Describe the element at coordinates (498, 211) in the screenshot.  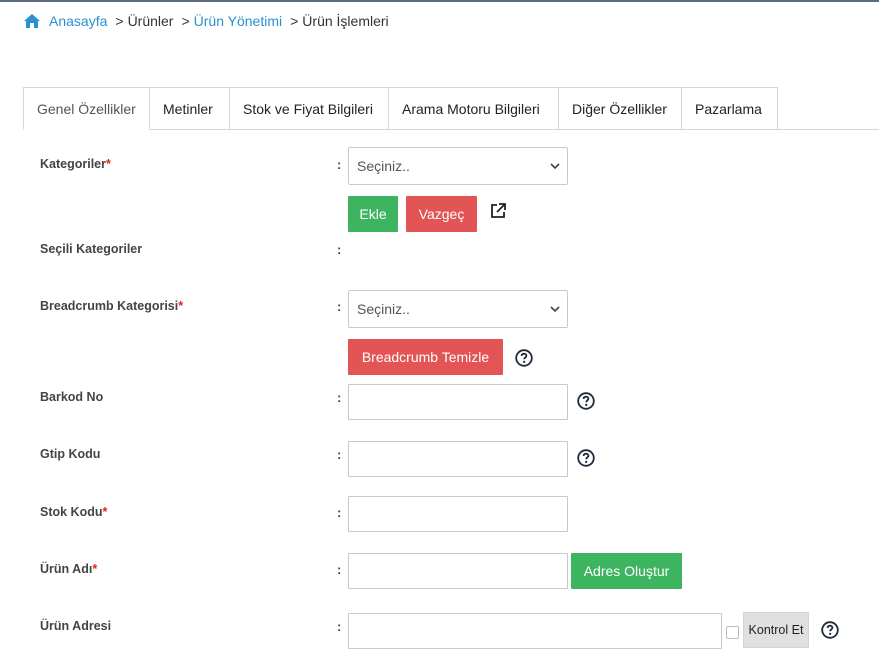
I see `external-link-icon` at that location.